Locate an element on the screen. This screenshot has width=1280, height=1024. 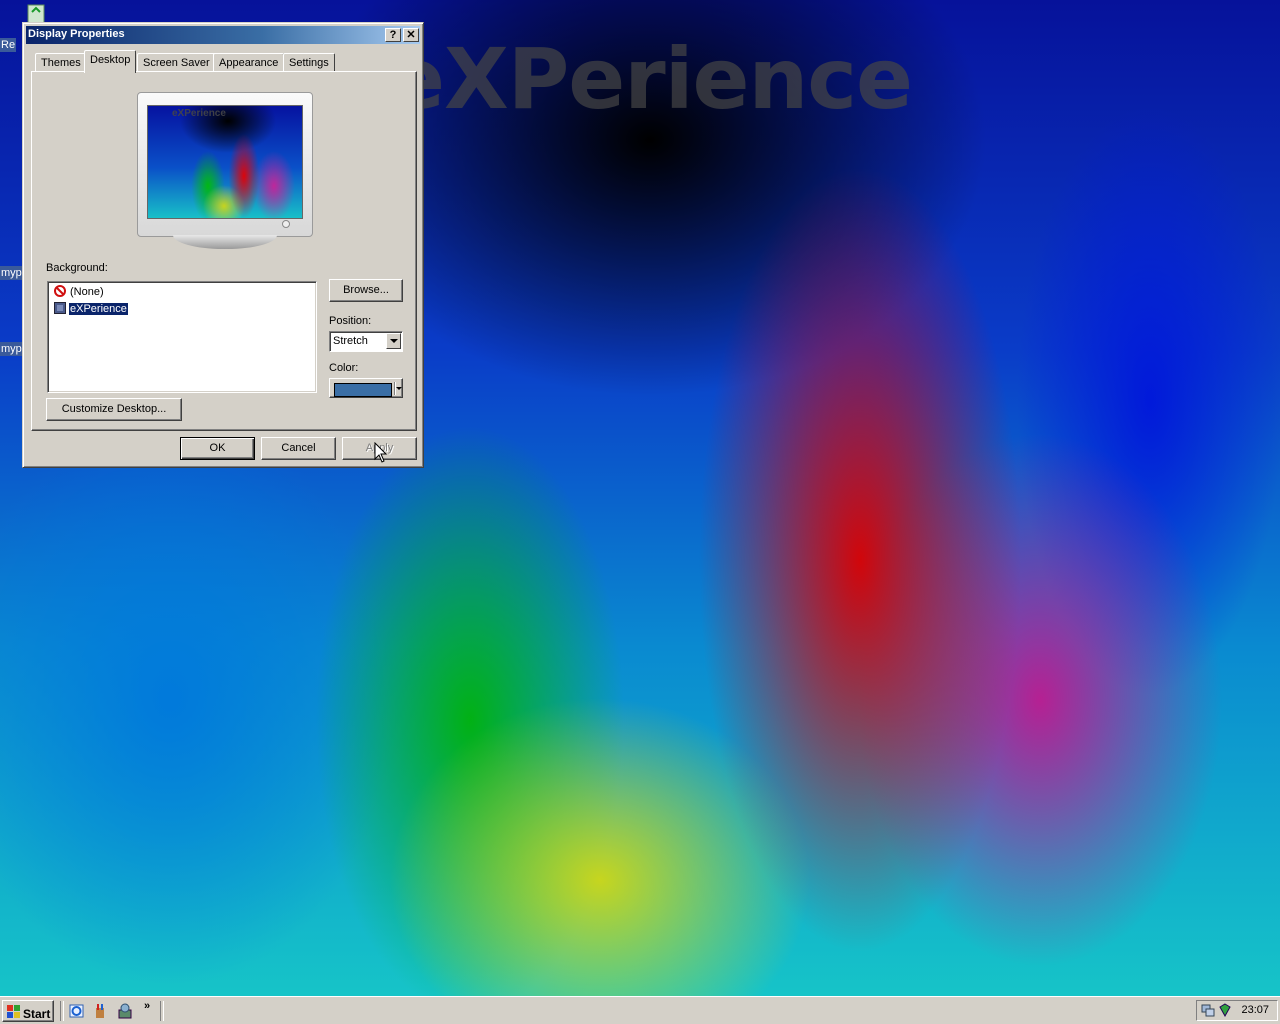
preview-screen: eXPerience is located at coordinates (225, 162).